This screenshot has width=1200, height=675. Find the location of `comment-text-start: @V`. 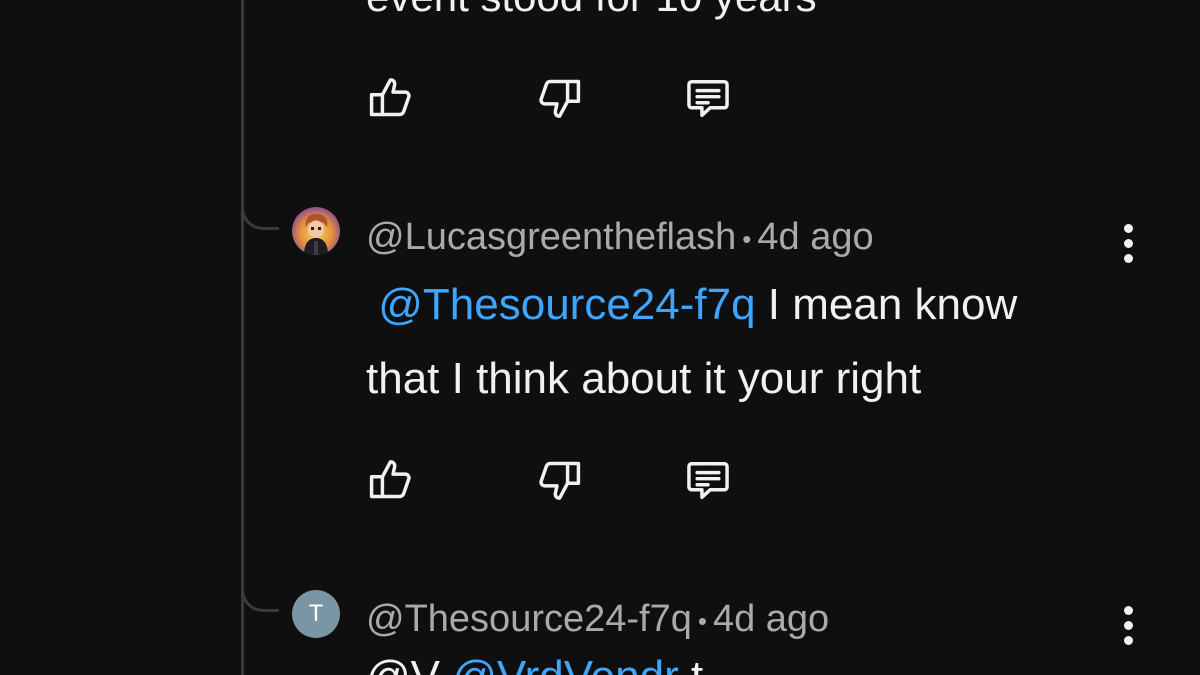

comment-text-start: @V is located at coordinates (403, 663).